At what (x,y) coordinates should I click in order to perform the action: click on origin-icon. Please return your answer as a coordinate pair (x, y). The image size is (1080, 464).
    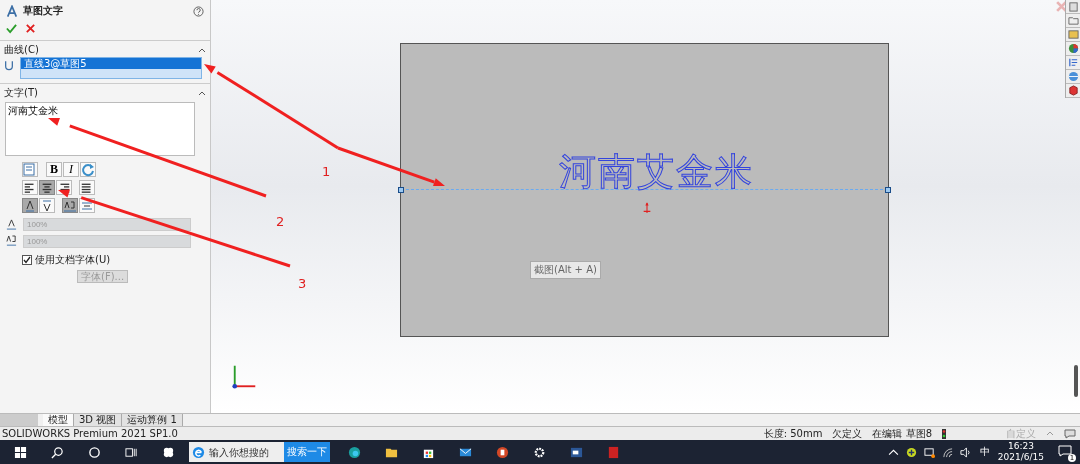
    Looking at the image, I should click on (647, 208).